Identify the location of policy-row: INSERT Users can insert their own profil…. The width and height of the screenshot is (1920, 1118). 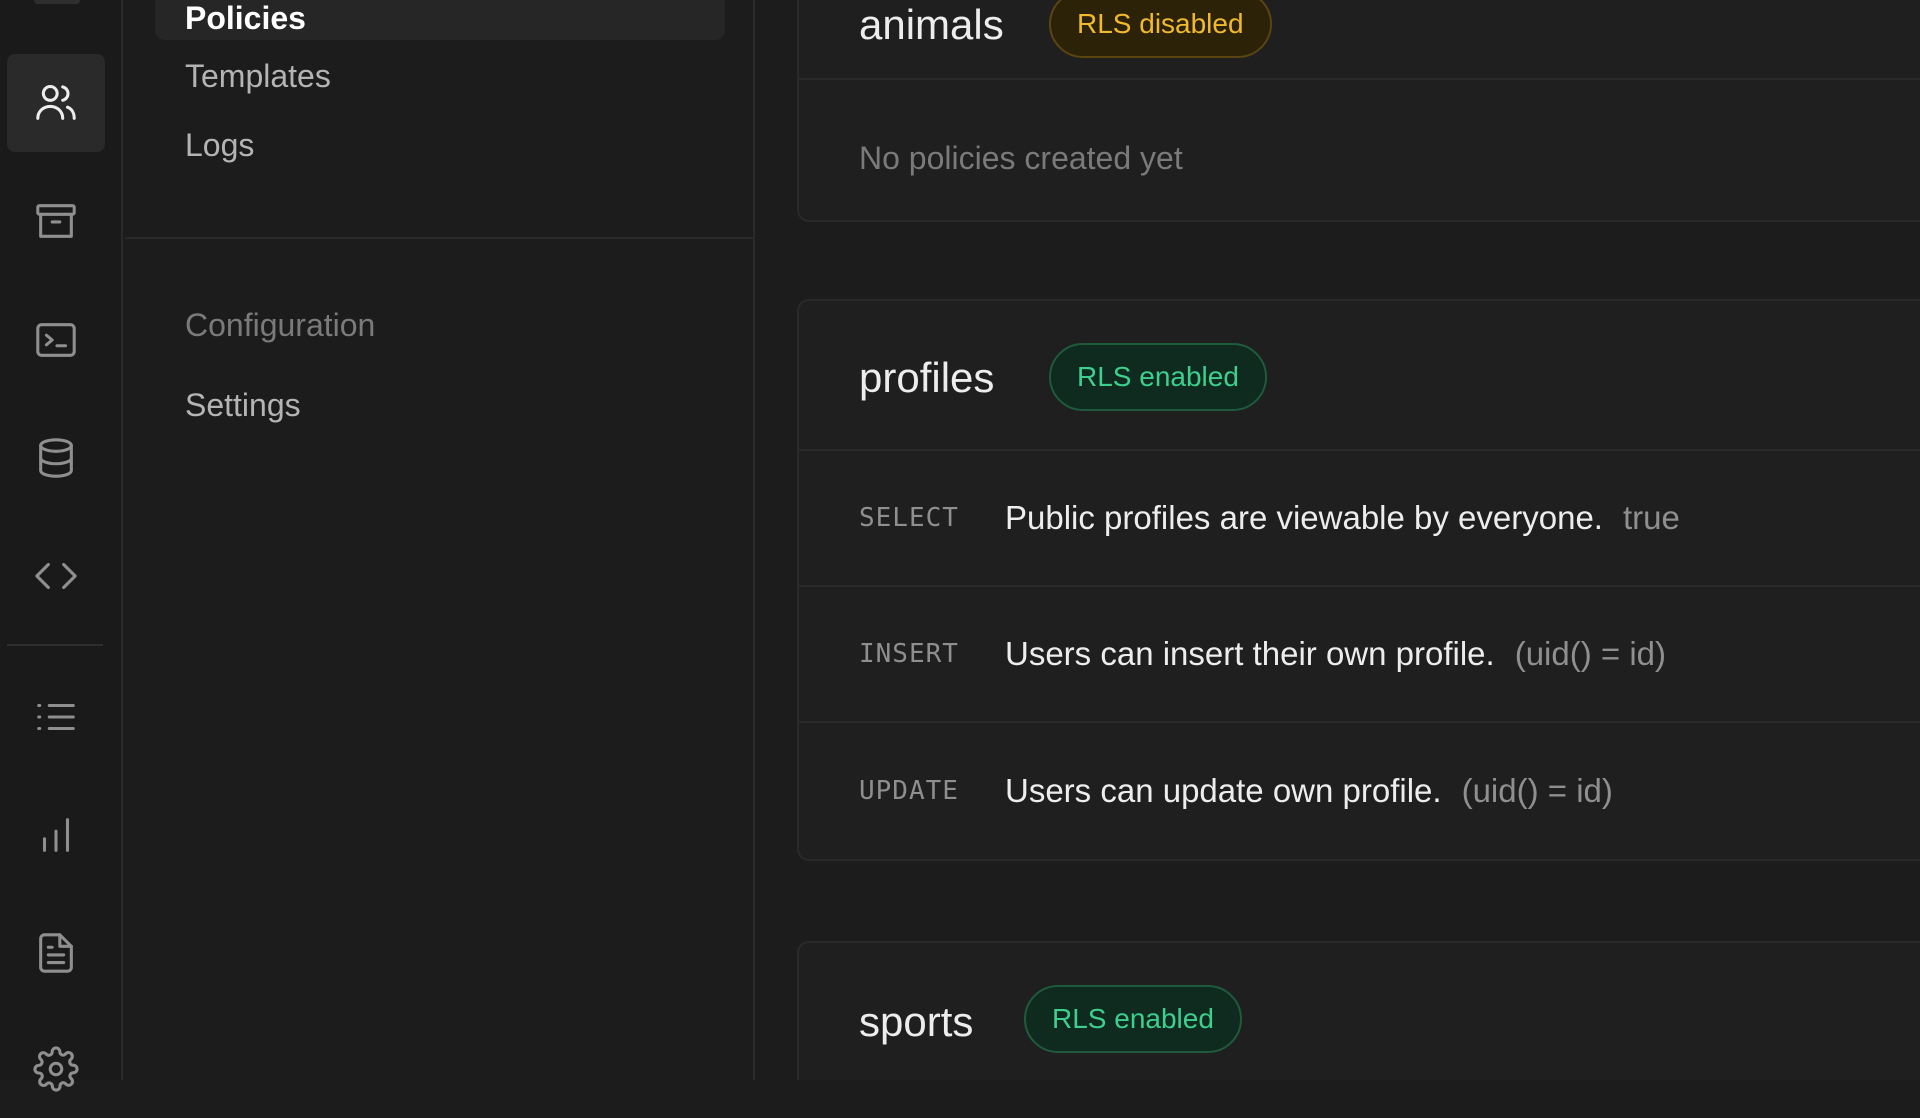
(1359, 655).